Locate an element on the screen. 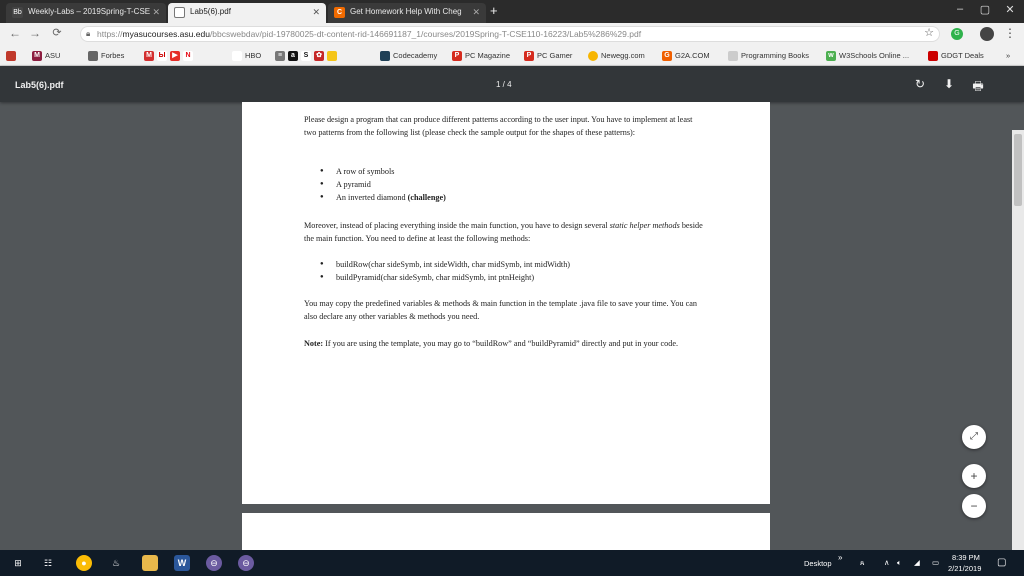  bookmark-star-icon: ☆ is located at coordinates (929, 32).